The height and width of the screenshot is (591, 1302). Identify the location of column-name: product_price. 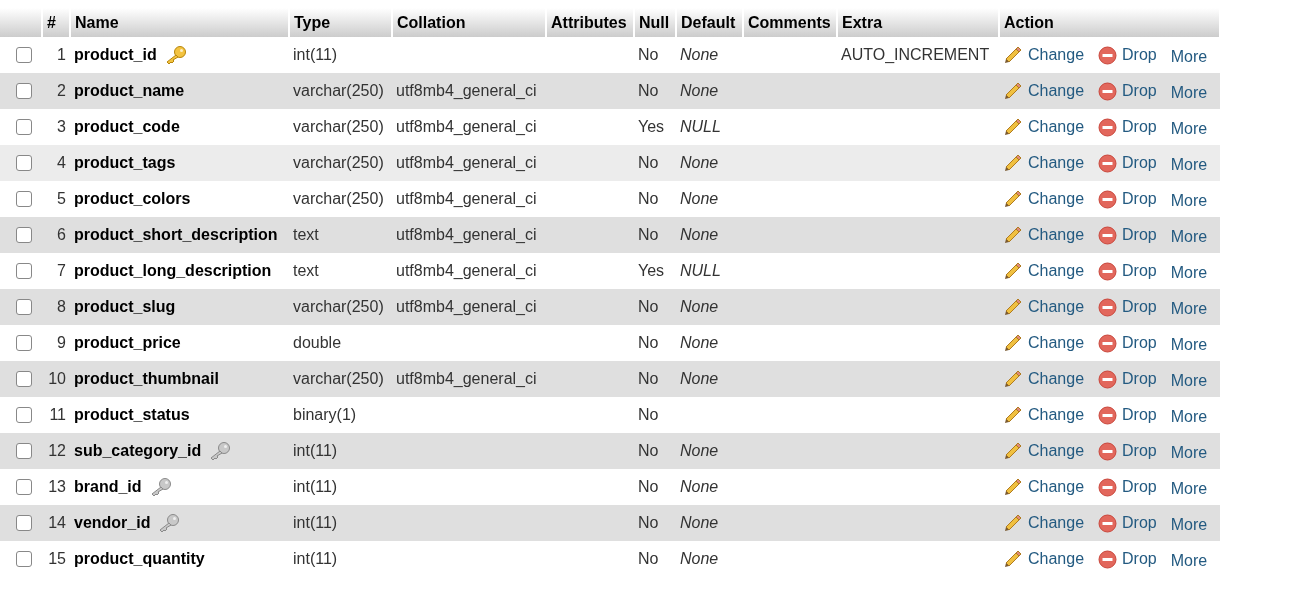
(127, 343).